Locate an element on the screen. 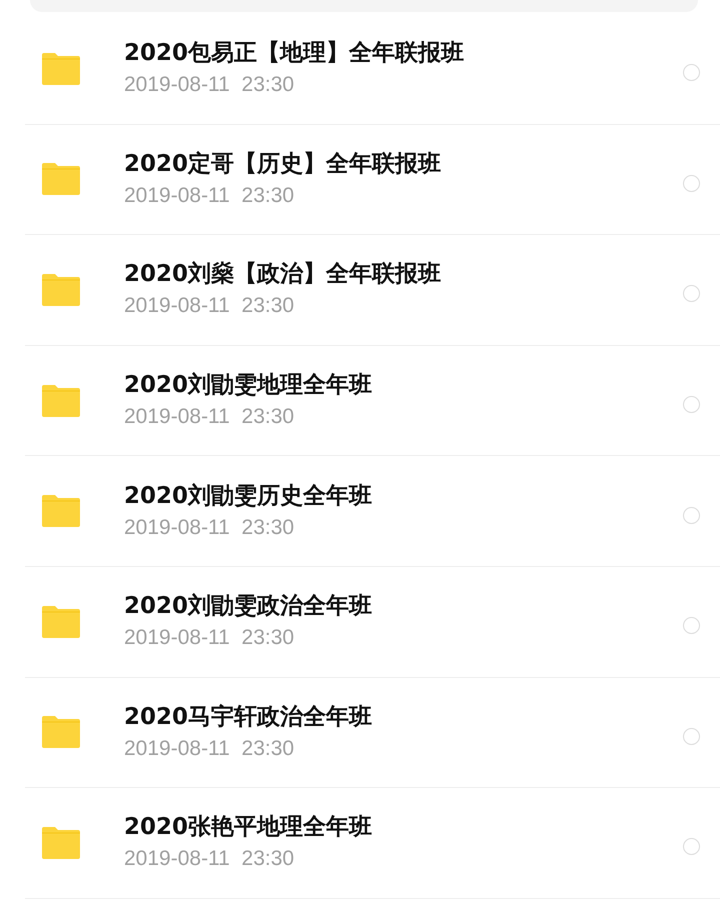 This screenshot has width=720, height=912. folder-name: 2020张艳平地理全年班 is located at coordinates (403, 827).